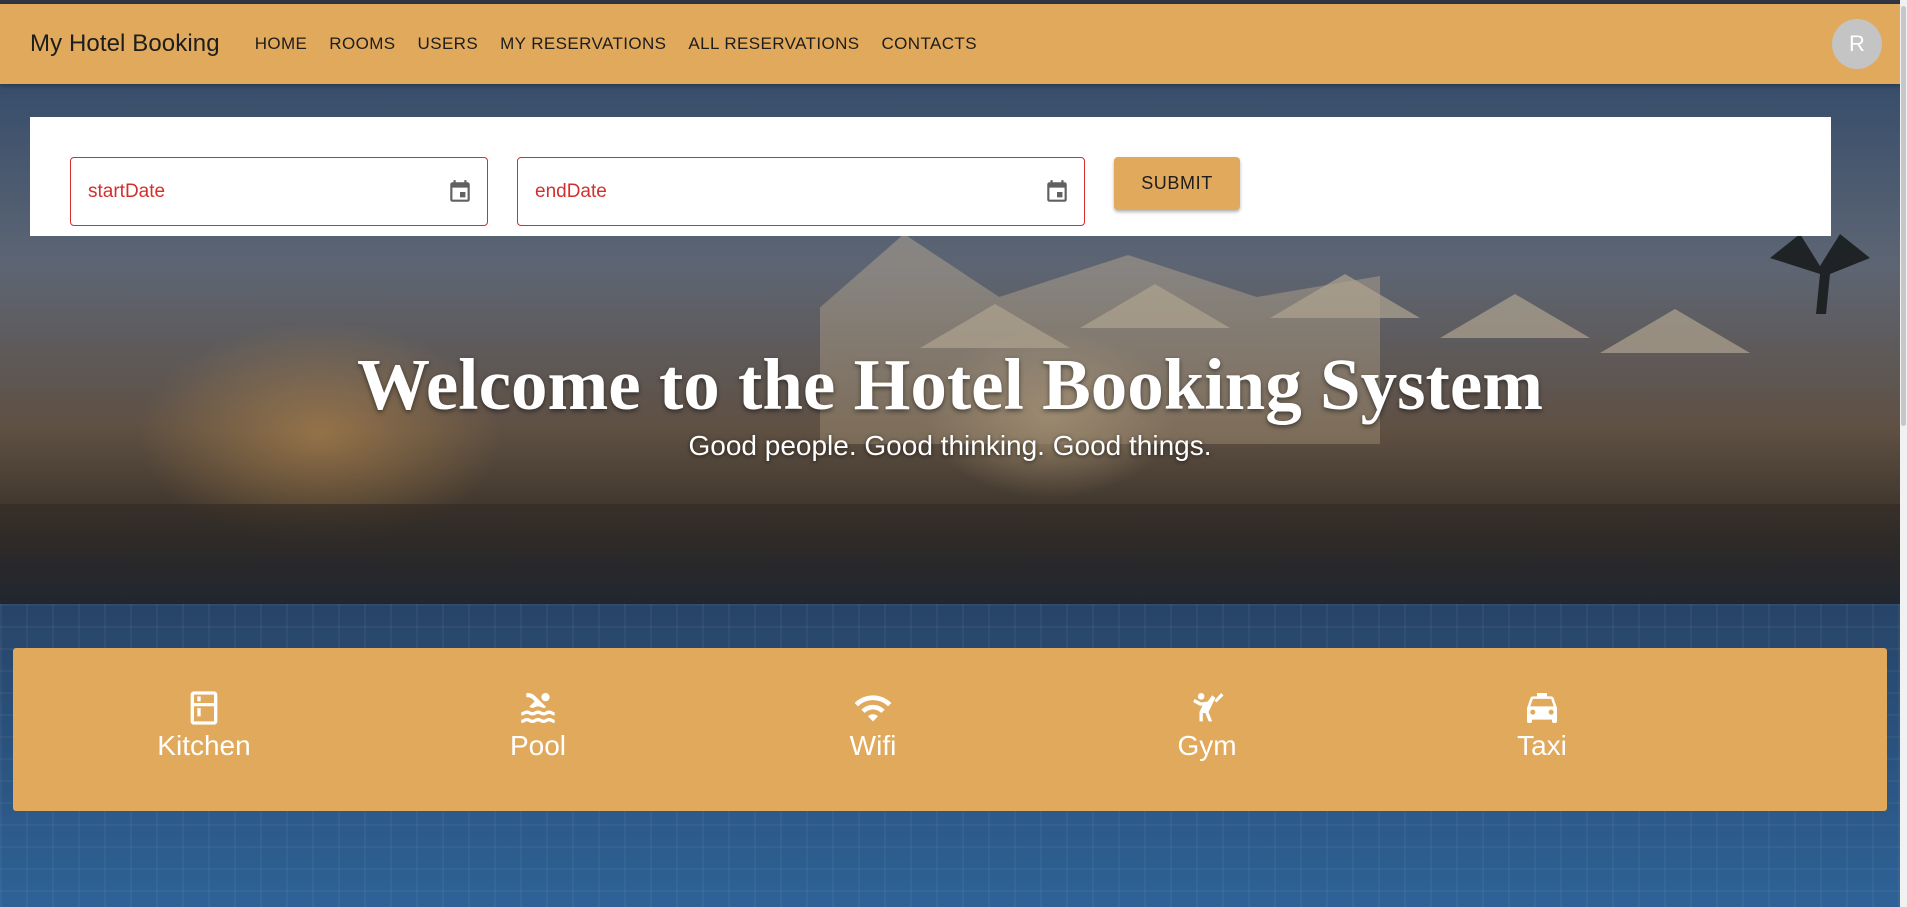 This screenshot has width=1907, height=907. I want to click on start-date-placeholder: startDate, so click(127, 191).